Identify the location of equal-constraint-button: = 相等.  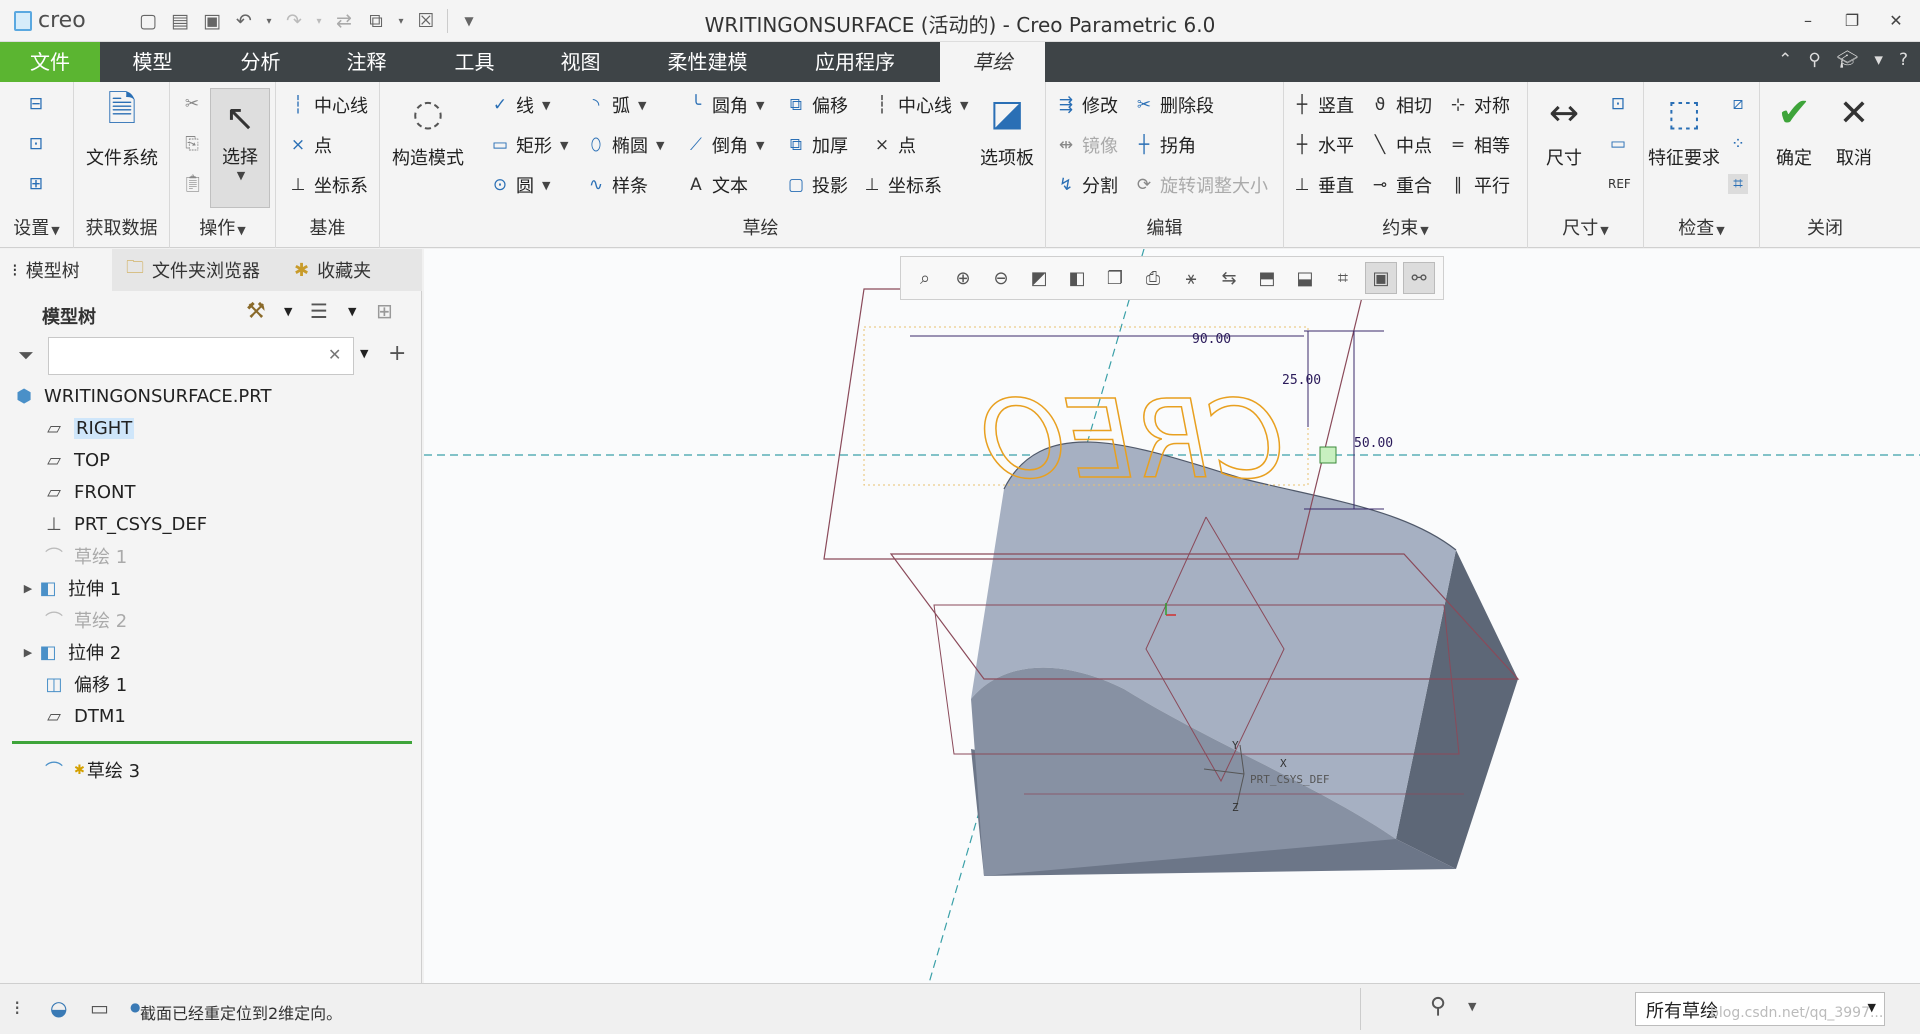
(1479, 145).